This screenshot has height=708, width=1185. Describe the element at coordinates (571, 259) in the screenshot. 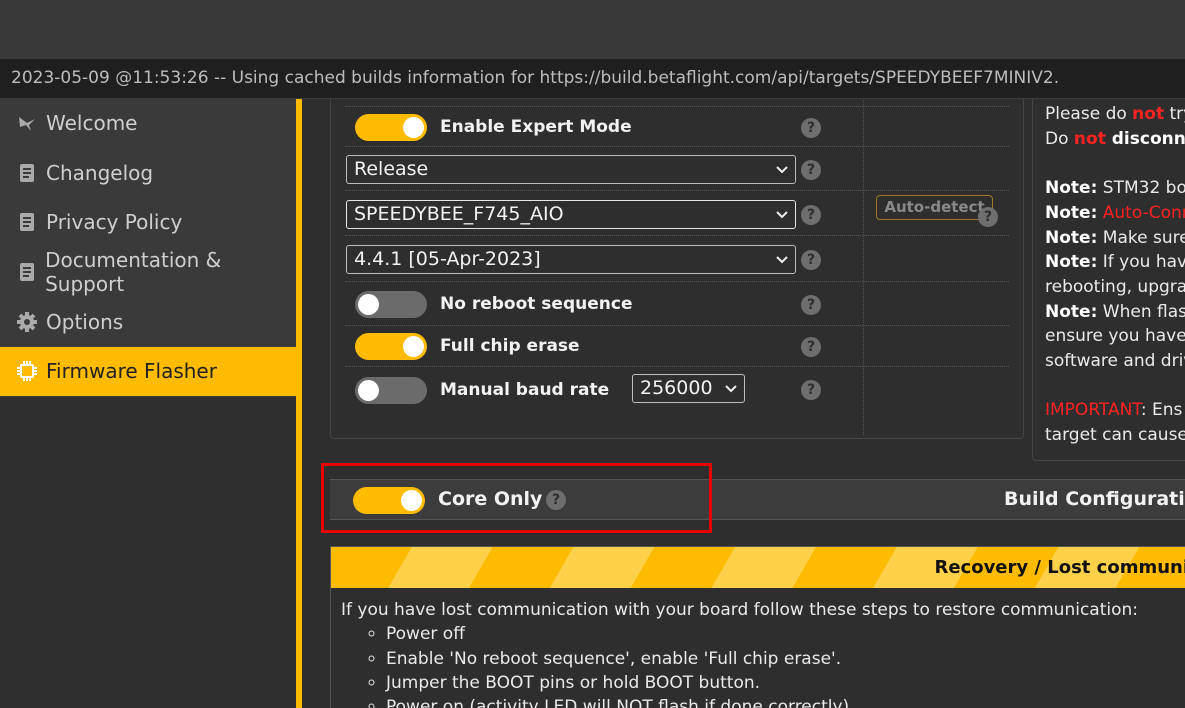

I see `version-select: 4.4.1 [05-Apr-2023]` at that location.